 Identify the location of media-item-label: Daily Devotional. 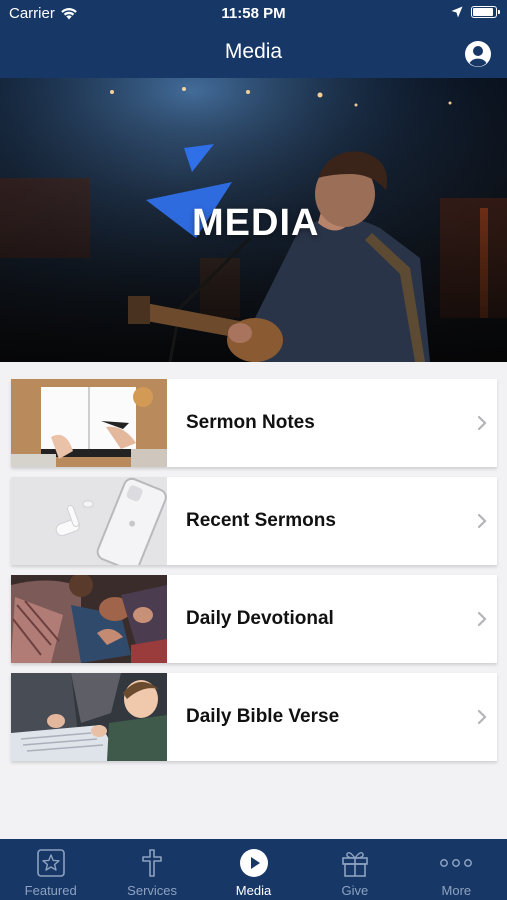
(260, 618).